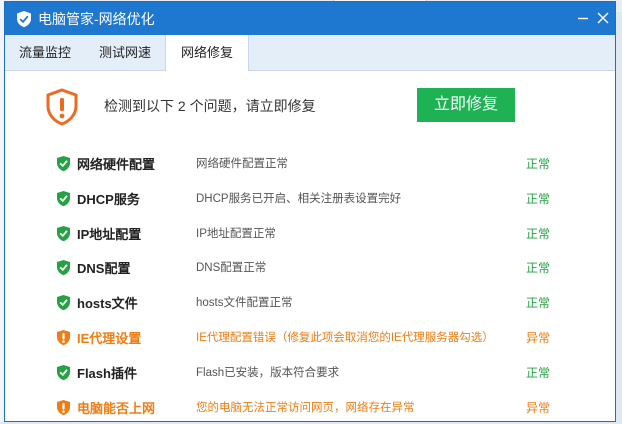 Image resolution: width=622 pixels, height=424 pixels. Describe the element at coordinates (603, 18) in the screenshot. I see `close-icon` at that location.